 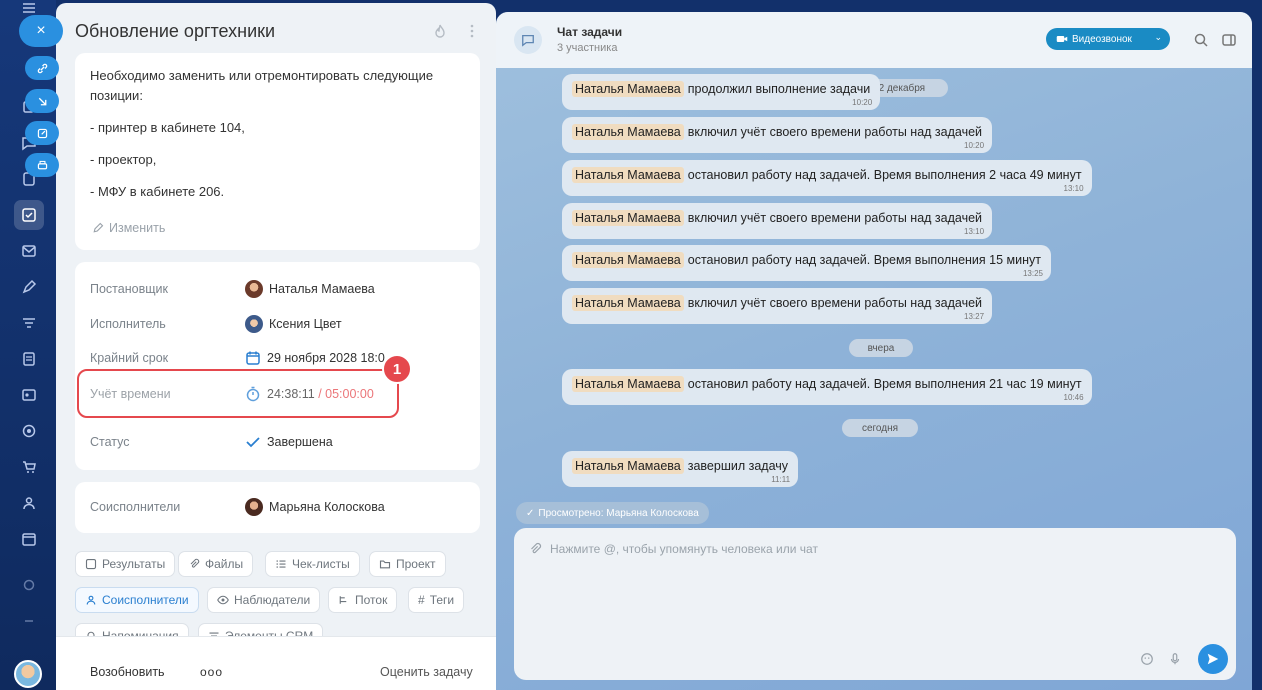 I want to click on field-assignee: Ксения Цвет, so click(x=293, y=324).